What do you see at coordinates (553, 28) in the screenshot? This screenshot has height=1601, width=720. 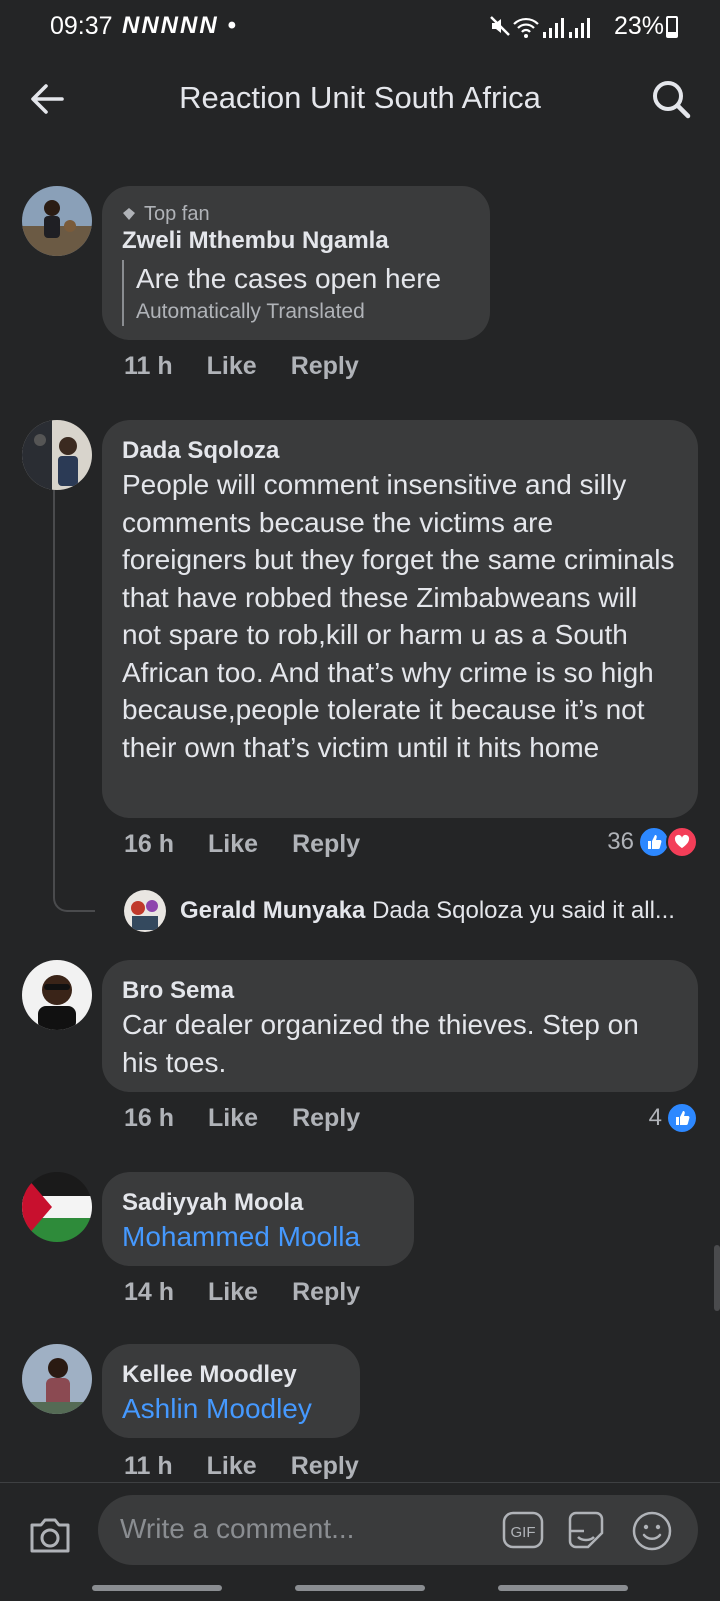 I see `signal-icon` at bounding box center [553, 28].